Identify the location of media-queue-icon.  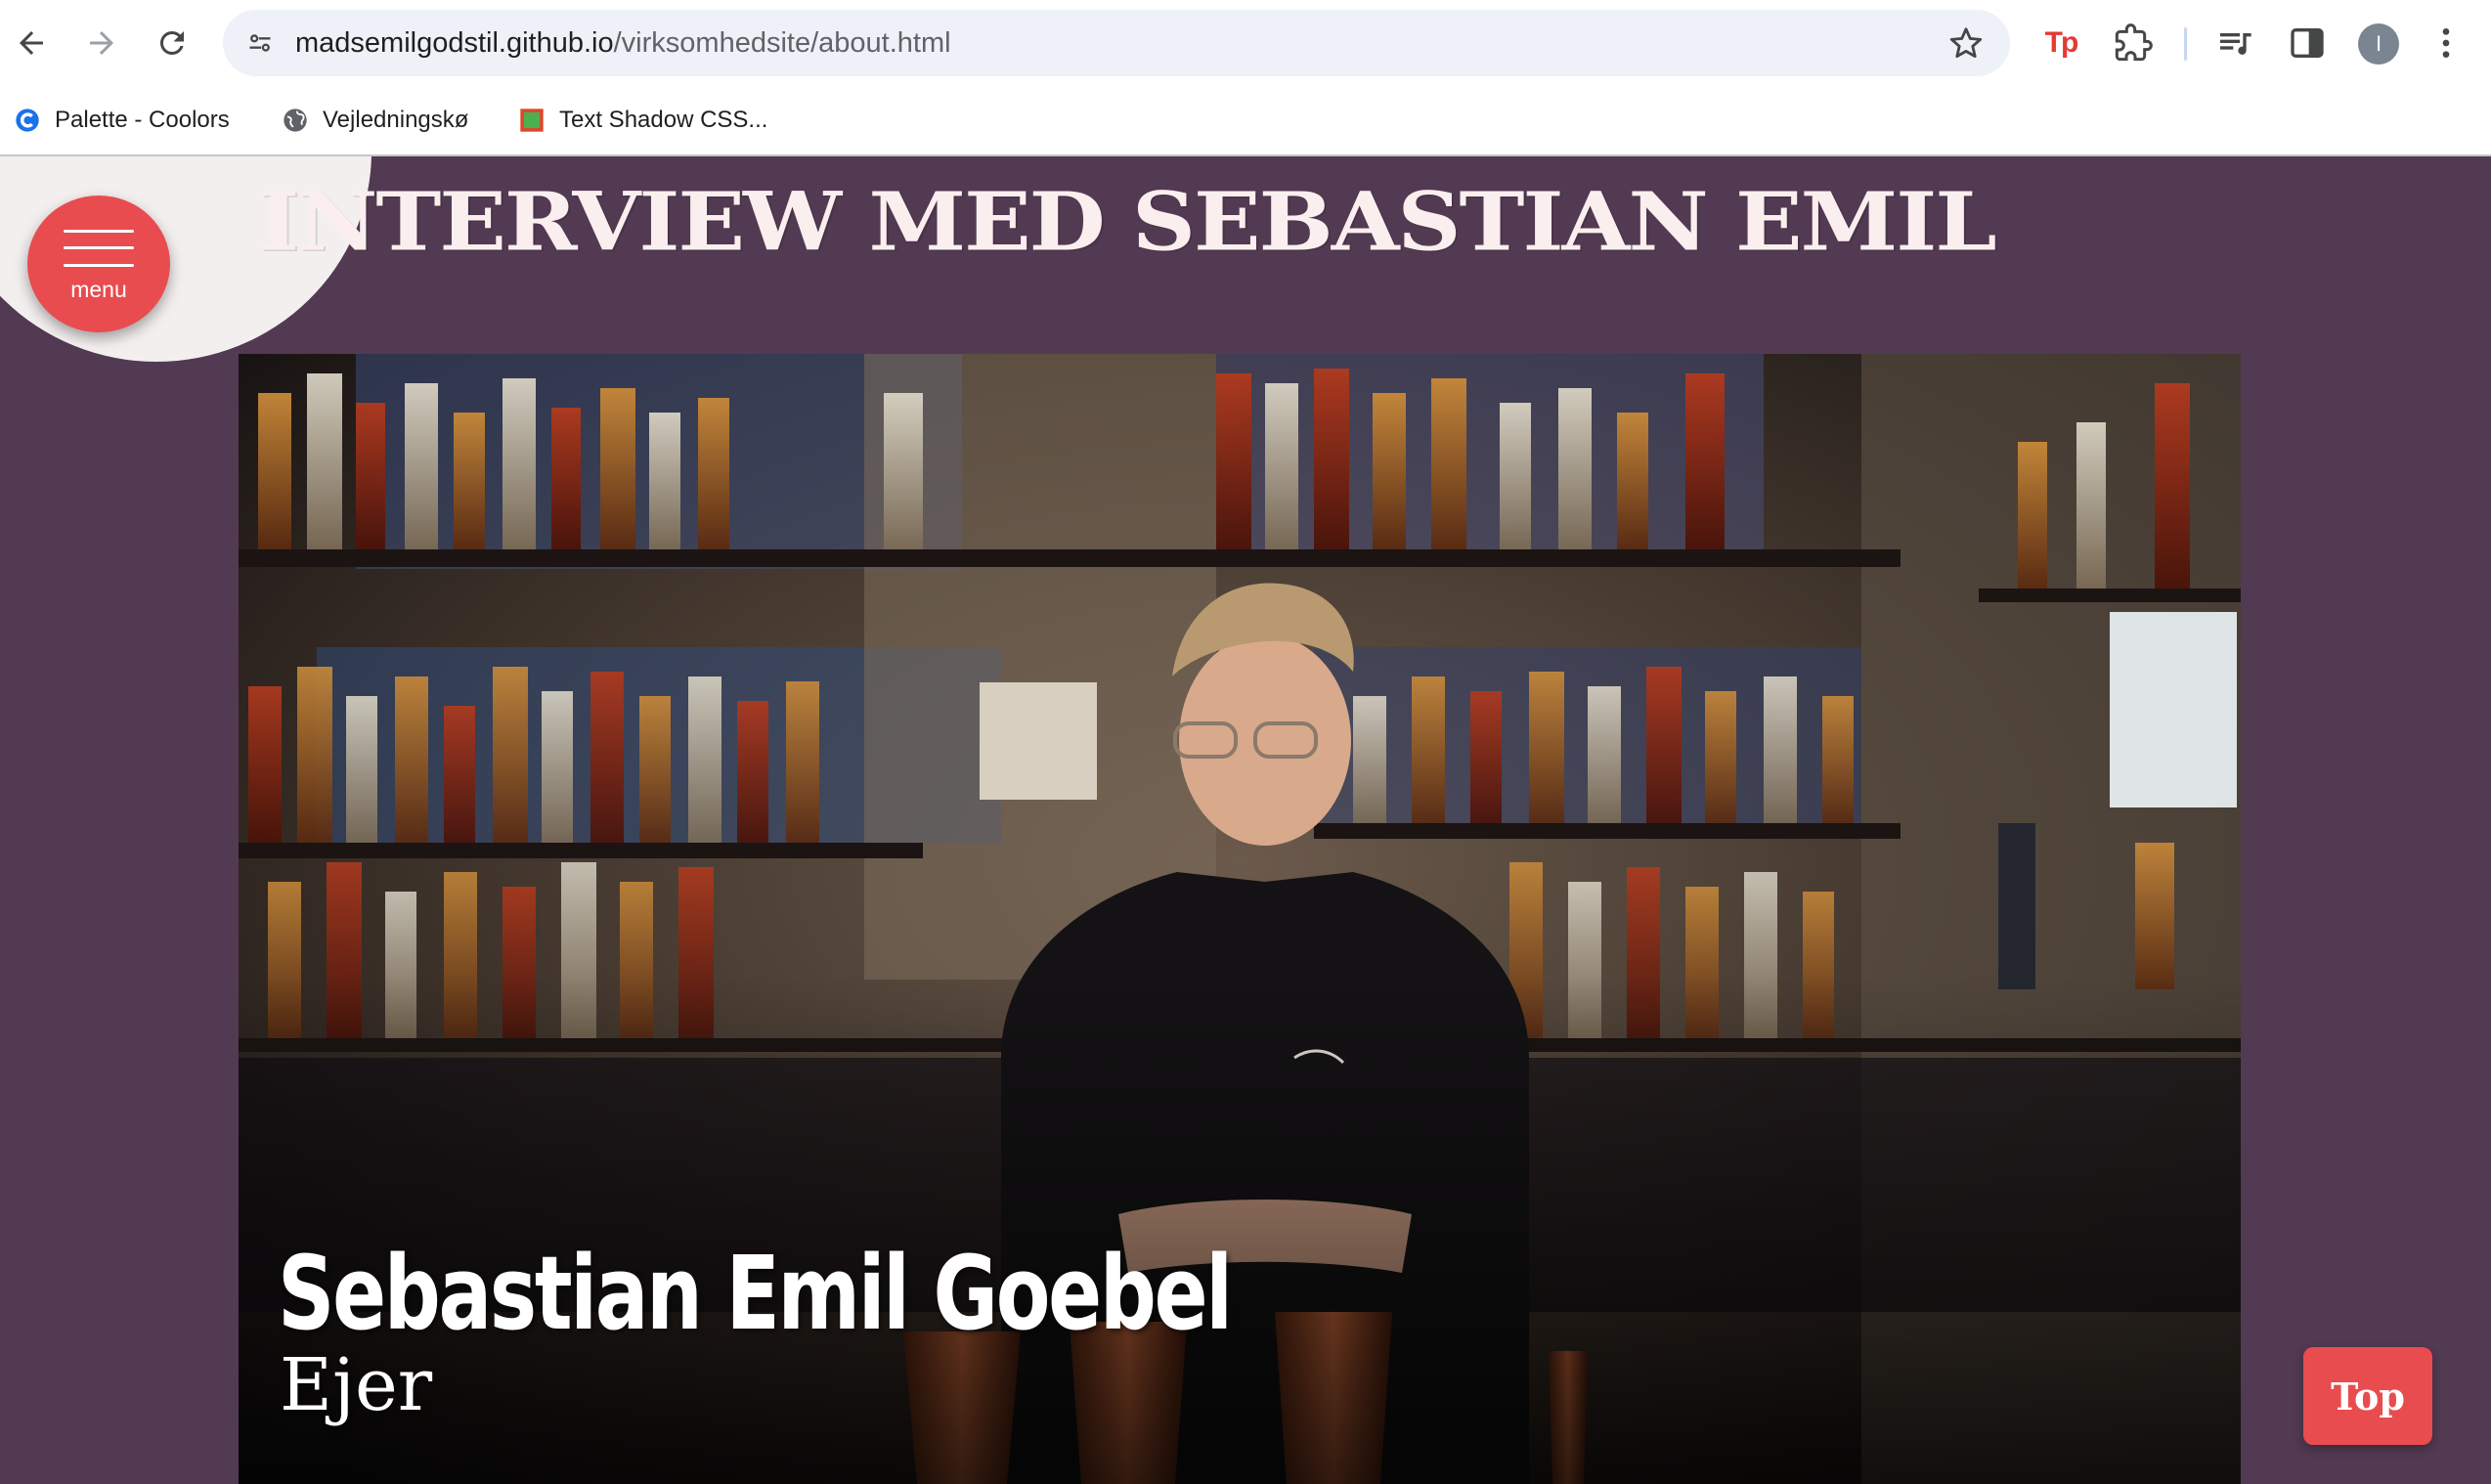
(2234, 43).